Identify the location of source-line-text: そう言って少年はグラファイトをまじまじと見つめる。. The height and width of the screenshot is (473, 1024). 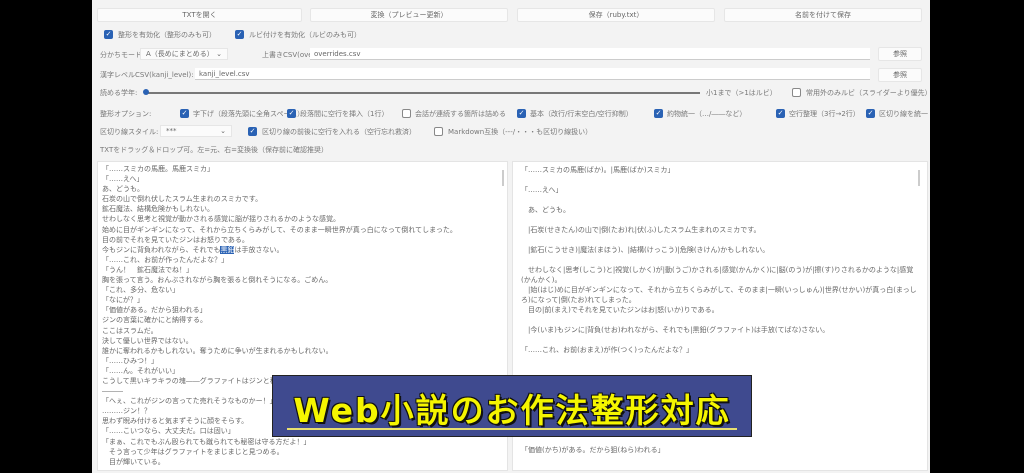
(193, 451).